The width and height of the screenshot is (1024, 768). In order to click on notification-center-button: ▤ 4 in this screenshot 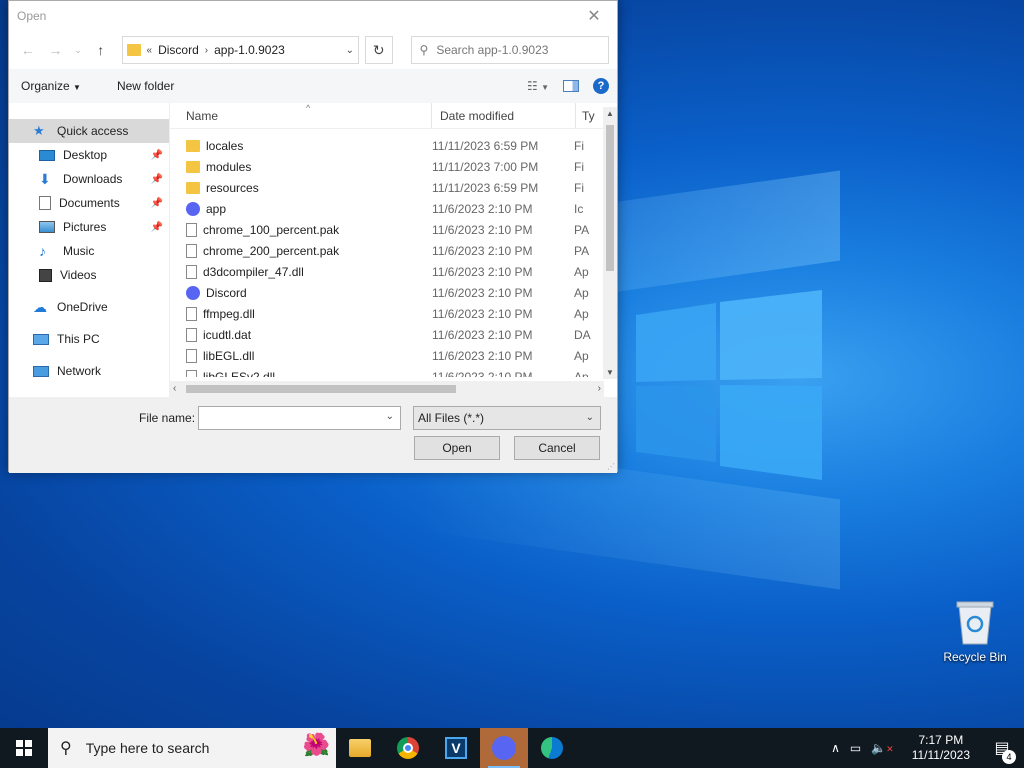, I will do `click(1002, 751)`.